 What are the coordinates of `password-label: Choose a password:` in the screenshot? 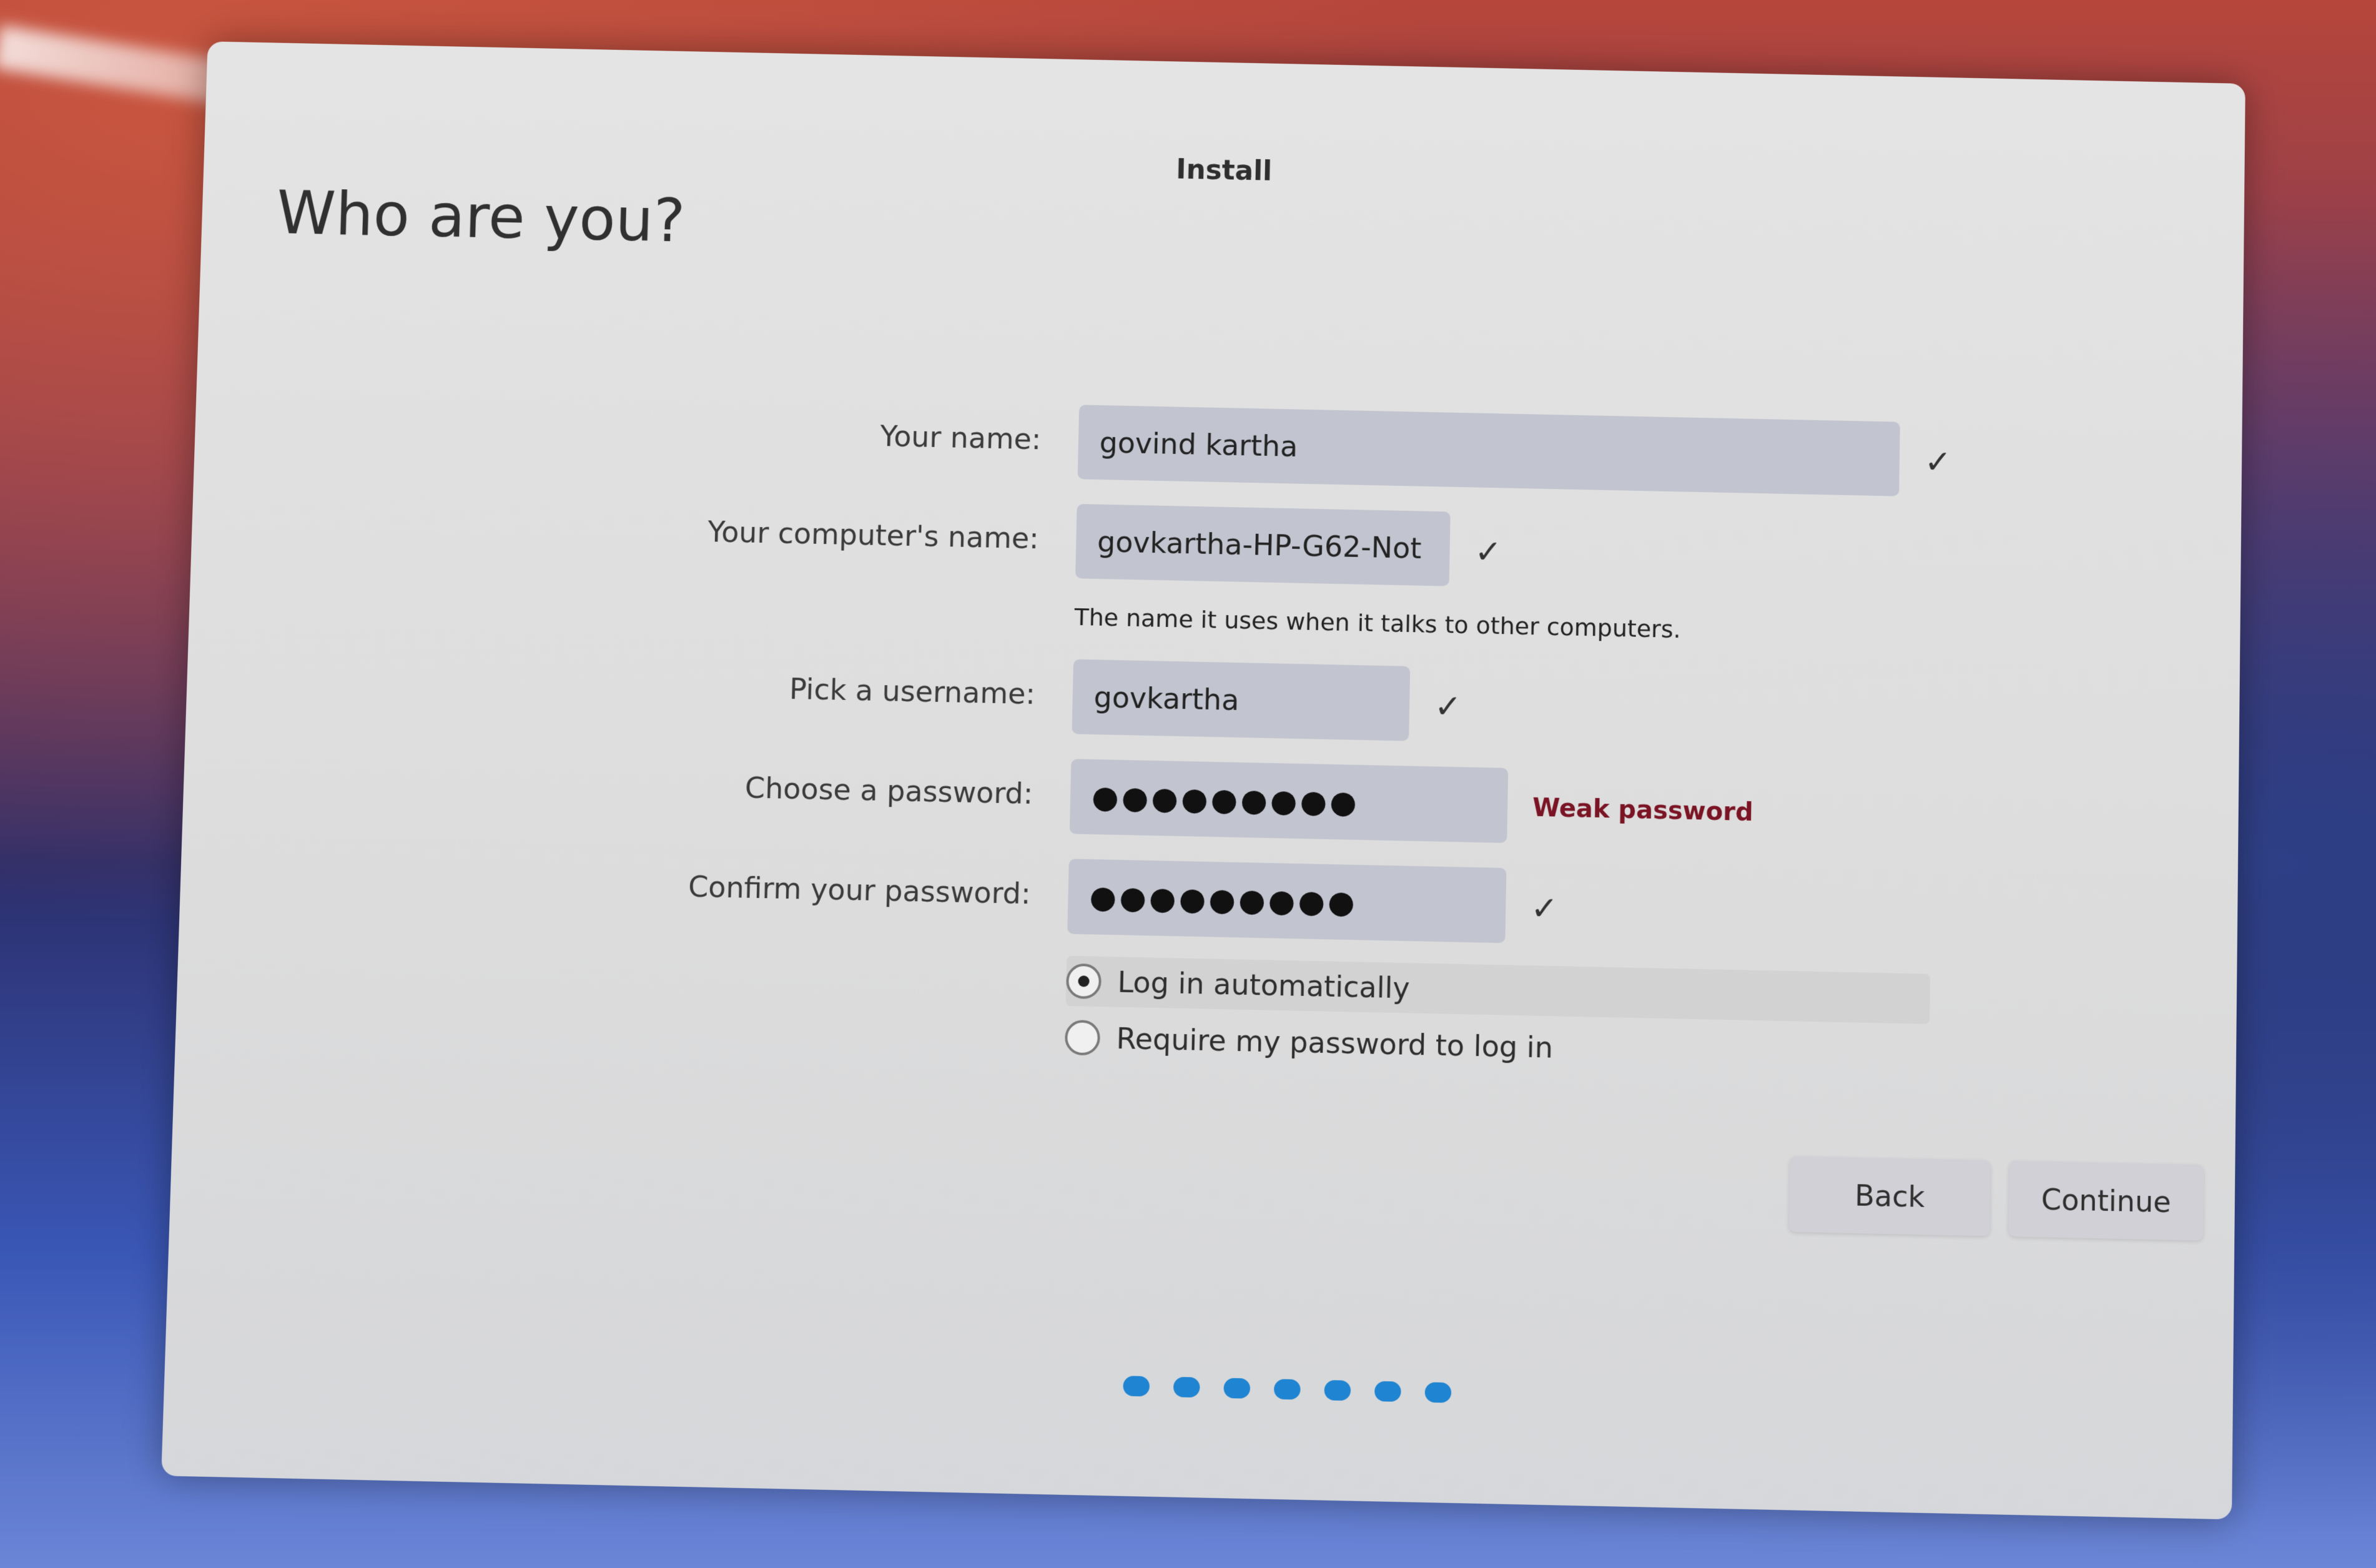 It's located at (888, 791).